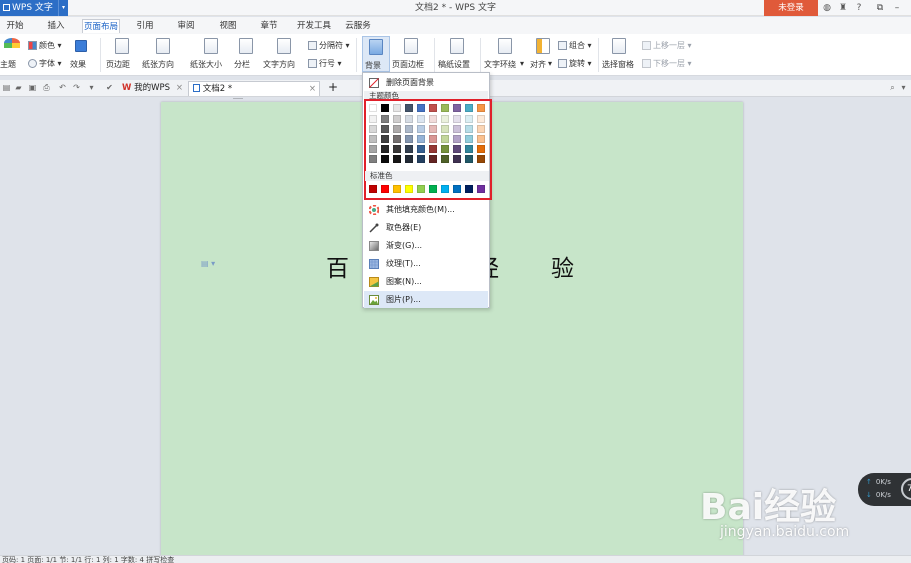 The image size is (911, 563). I want to click on fonts-button: 字体 ▾, so click(45, 63).